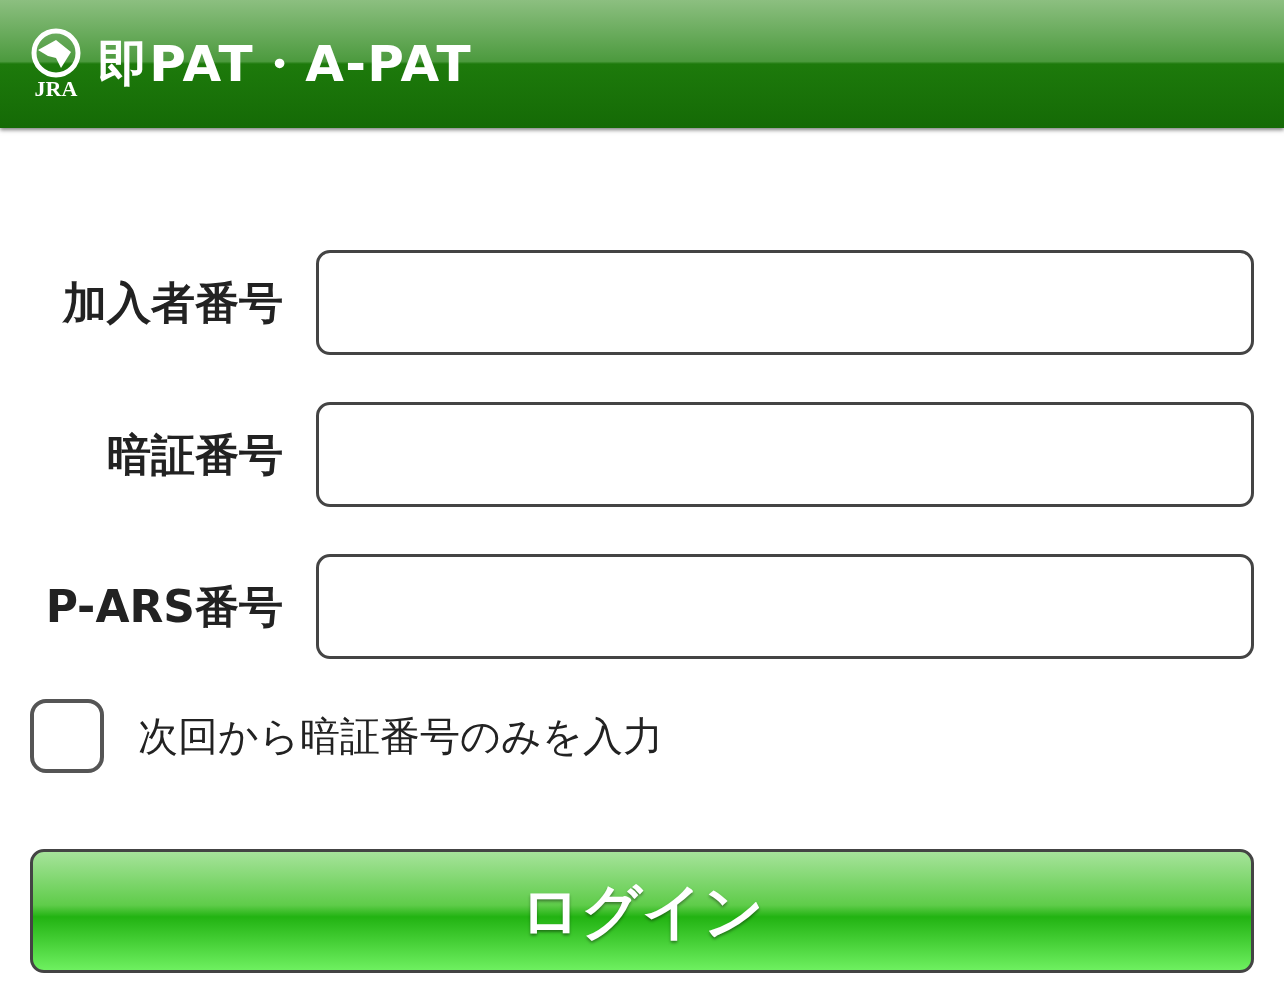 The width and height of the screenshot is (1284, 999). Describe the element at coordinates (195, 454) in the screenshot. I see `field-label: 暗証番号` at that location.